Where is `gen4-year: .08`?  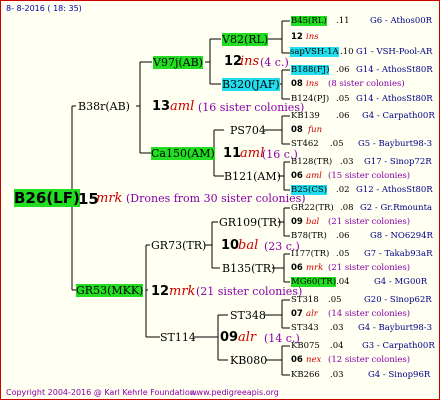 gen4-year: .08 is located at coordinates (347, 208).